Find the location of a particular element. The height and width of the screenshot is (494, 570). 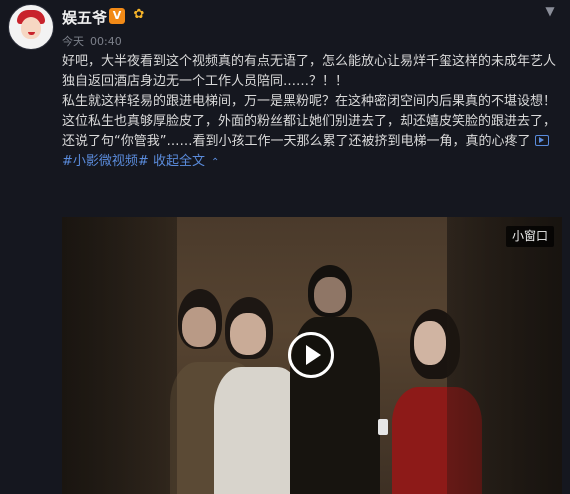

video-blur-right is located at coordinates (504, 355).